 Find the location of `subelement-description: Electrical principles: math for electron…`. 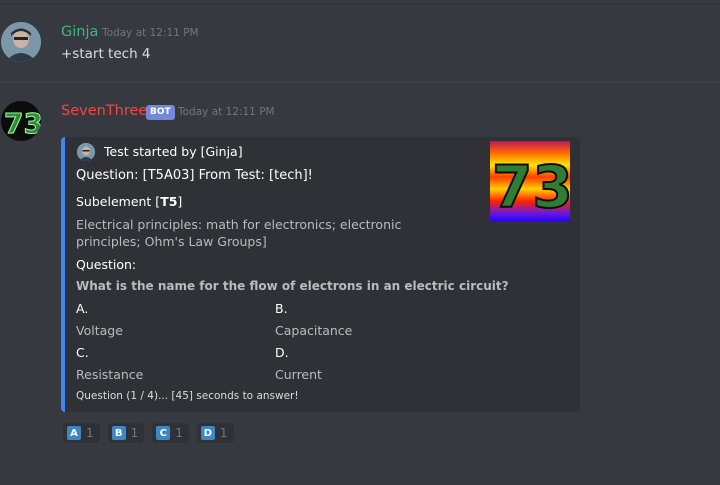

subelement-description: Electrical principles: math for electron… is located at coordinates (239, 233).